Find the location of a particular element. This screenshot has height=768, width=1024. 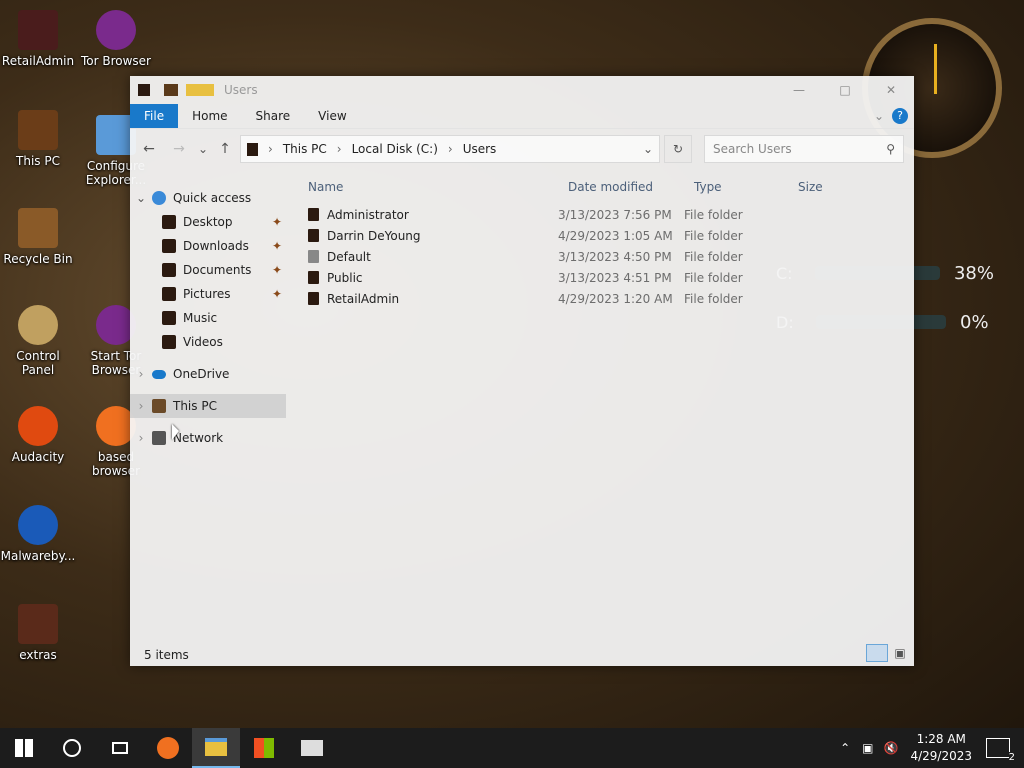

star-icon is located at coordinates (159, 198).